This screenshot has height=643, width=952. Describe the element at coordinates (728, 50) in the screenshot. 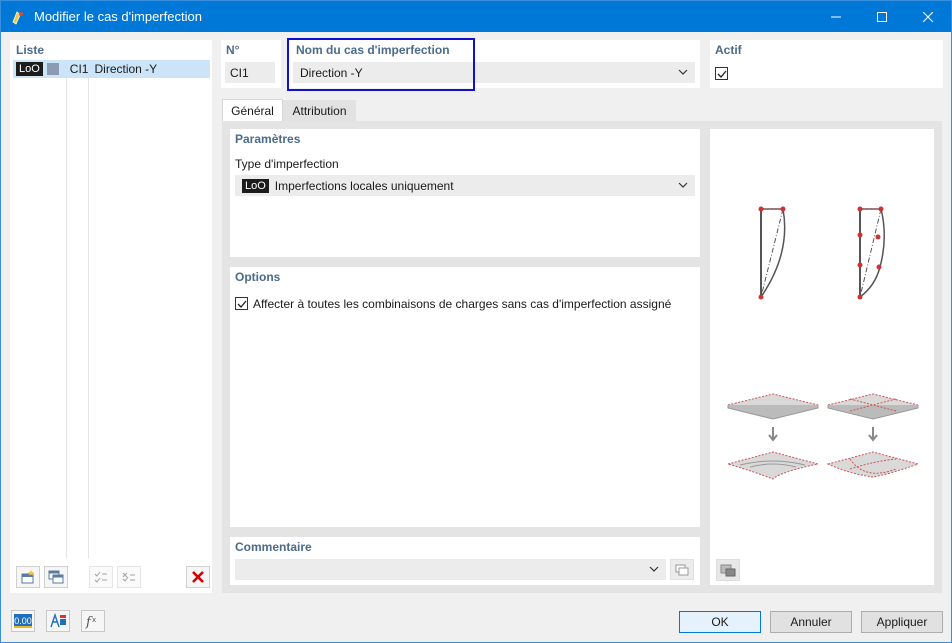

I see `active-label: Actif` at that location.